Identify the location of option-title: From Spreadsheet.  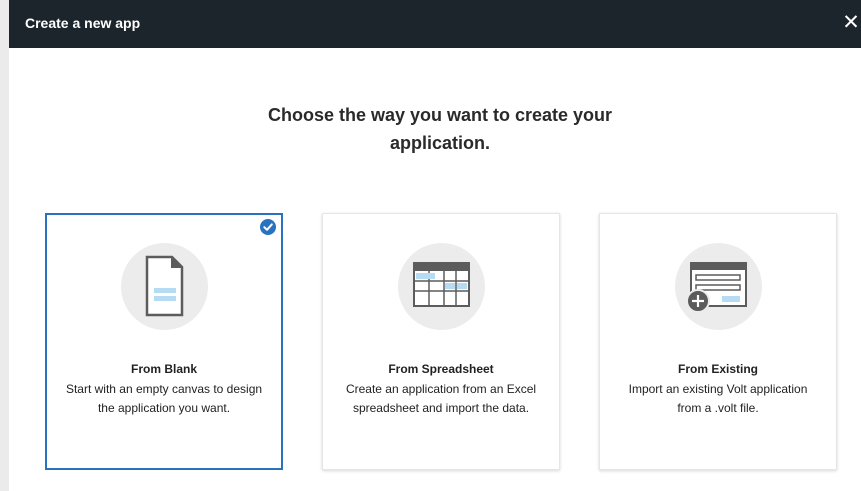
(441, 369).